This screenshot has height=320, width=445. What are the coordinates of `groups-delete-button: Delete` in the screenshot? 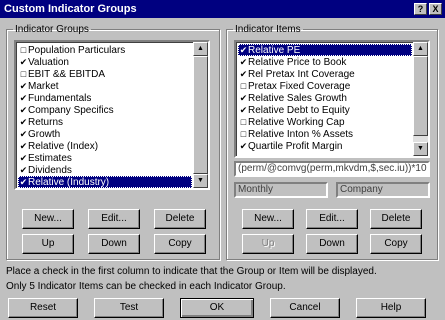 It's located at (180, 219).